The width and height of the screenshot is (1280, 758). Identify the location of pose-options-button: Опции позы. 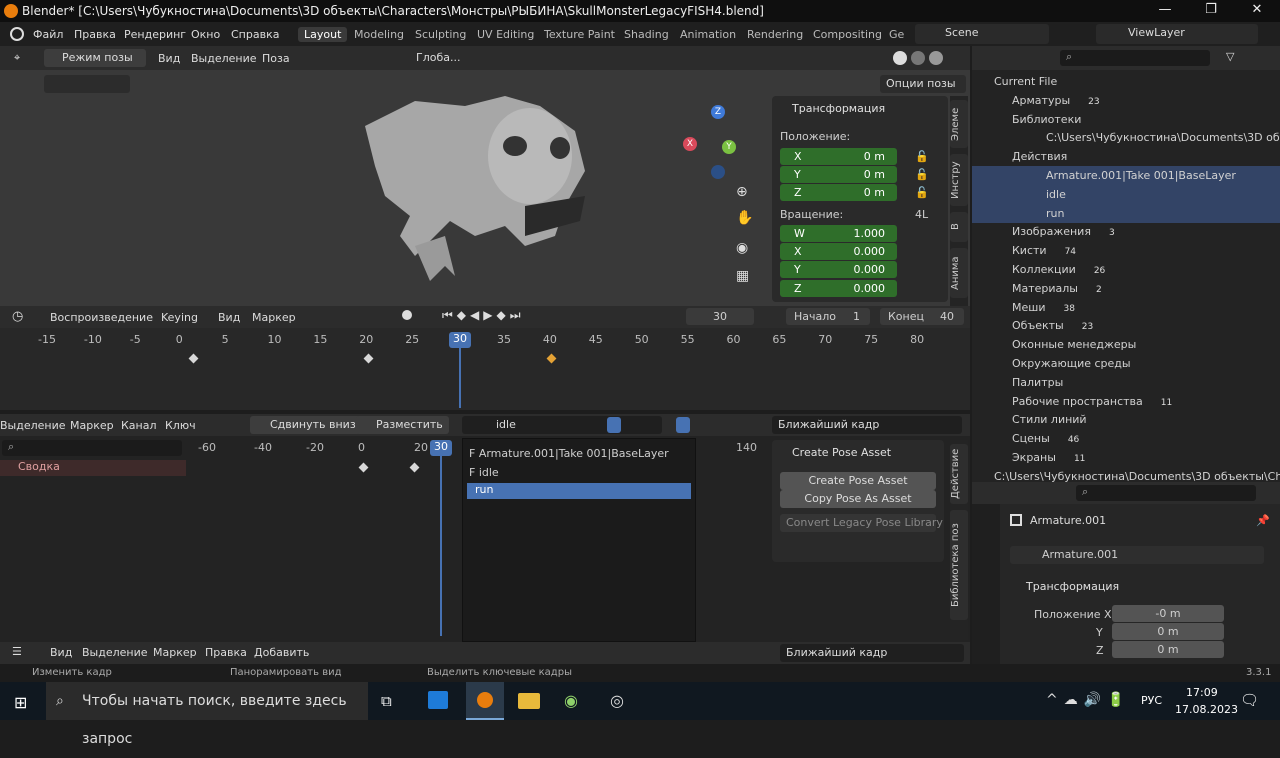
(923, 84).